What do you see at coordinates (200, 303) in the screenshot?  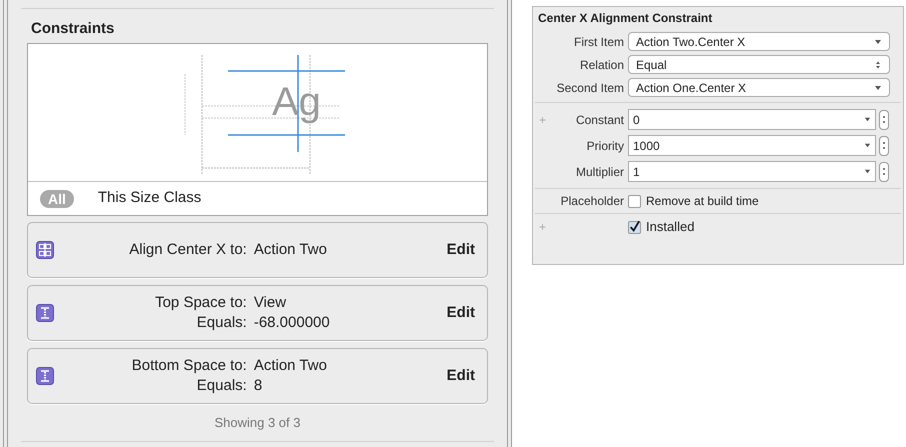 I see `constraint-label: Top Space to:` at bounding box center [200, 303].